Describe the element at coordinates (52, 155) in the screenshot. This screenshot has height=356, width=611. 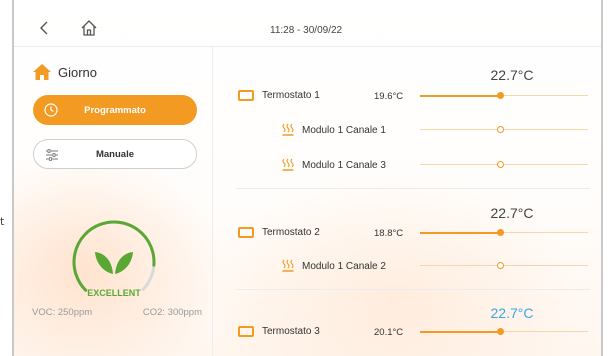
I see `sliders-icon` at that location.